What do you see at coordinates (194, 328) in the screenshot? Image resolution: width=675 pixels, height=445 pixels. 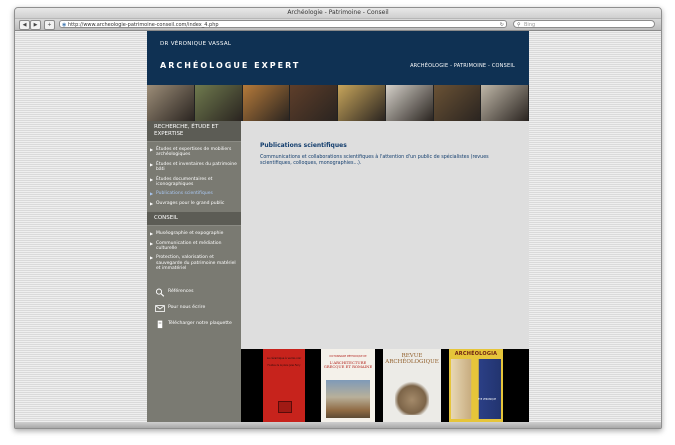 I see `link-download: Télécharger notre plaquette` at bounding box center [194, 328].